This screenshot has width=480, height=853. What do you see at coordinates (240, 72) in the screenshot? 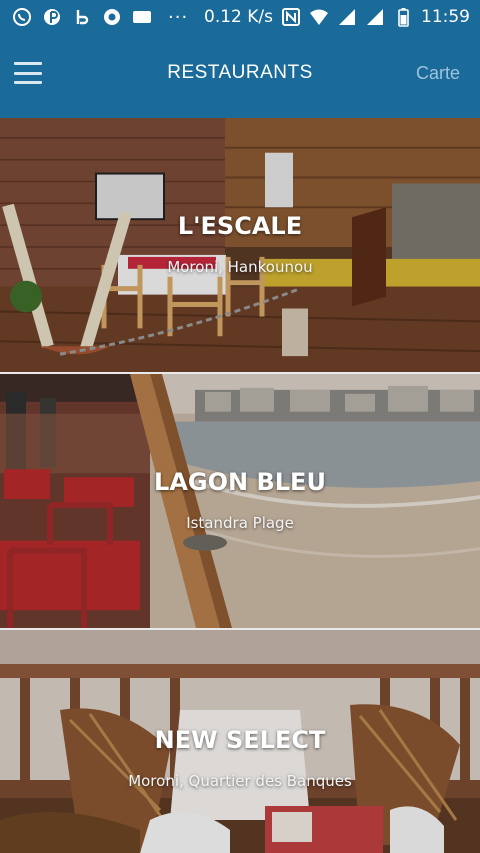
I see `page-title: RESTAURANTS` at bounding box center [240, 72].